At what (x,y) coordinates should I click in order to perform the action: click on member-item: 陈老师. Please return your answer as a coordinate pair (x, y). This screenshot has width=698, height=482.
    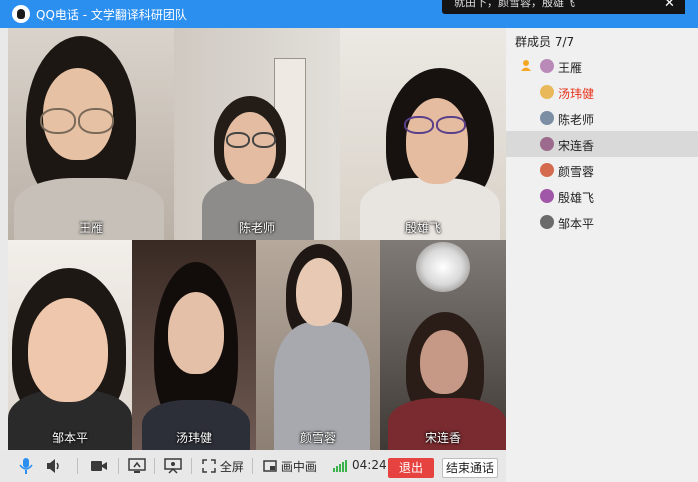
    Looking at the image, I should click on (602, 118).